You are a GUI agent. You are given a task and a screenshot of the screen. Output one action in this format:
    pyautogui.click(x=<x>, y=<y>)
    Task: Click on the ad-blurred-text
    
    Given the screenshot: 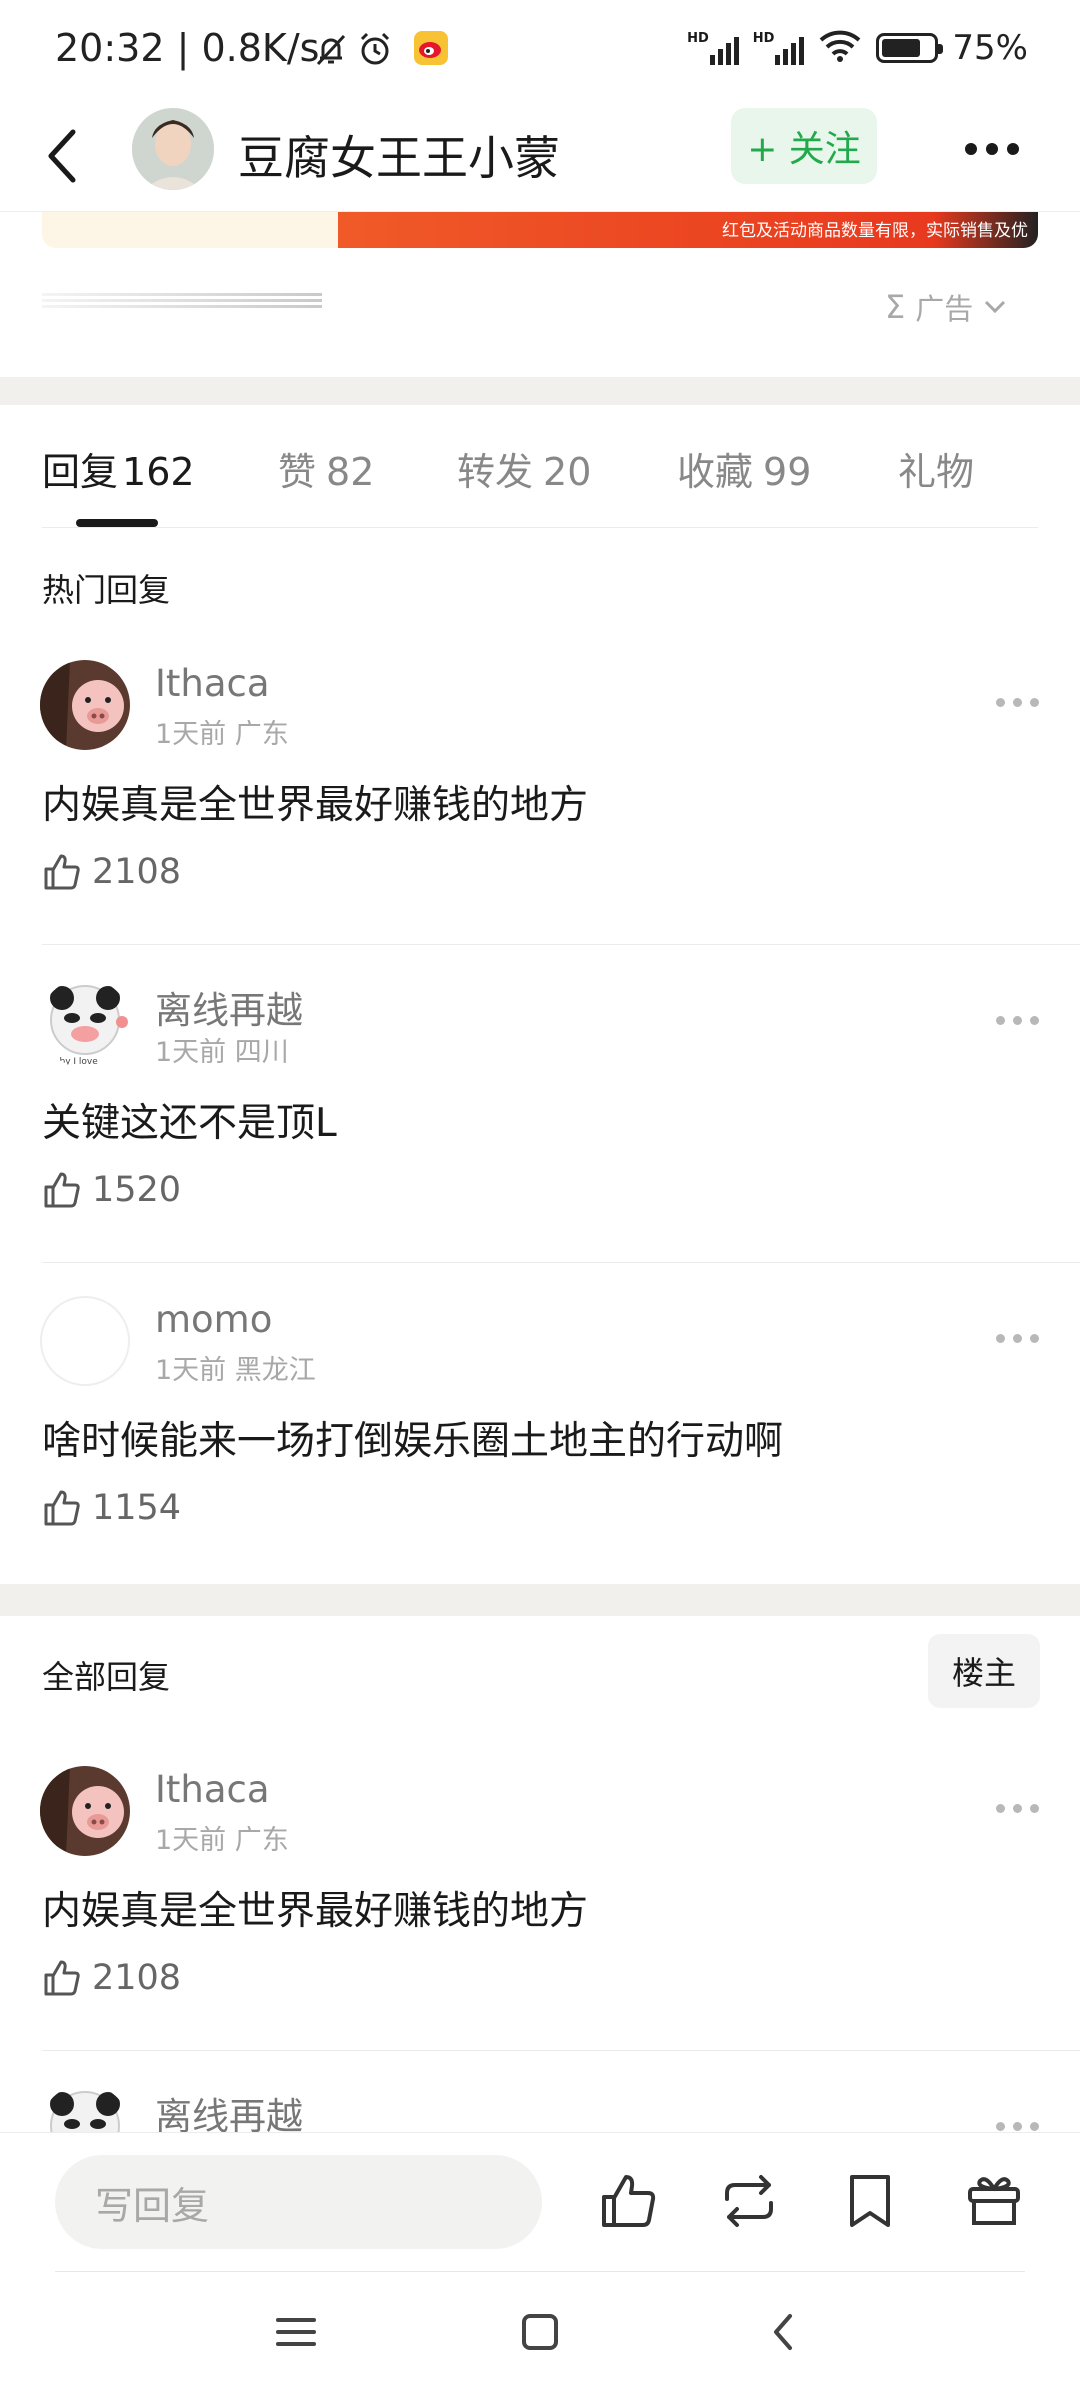 What is the action you would take?
    pyautogui.click(x=182, y=302)
    